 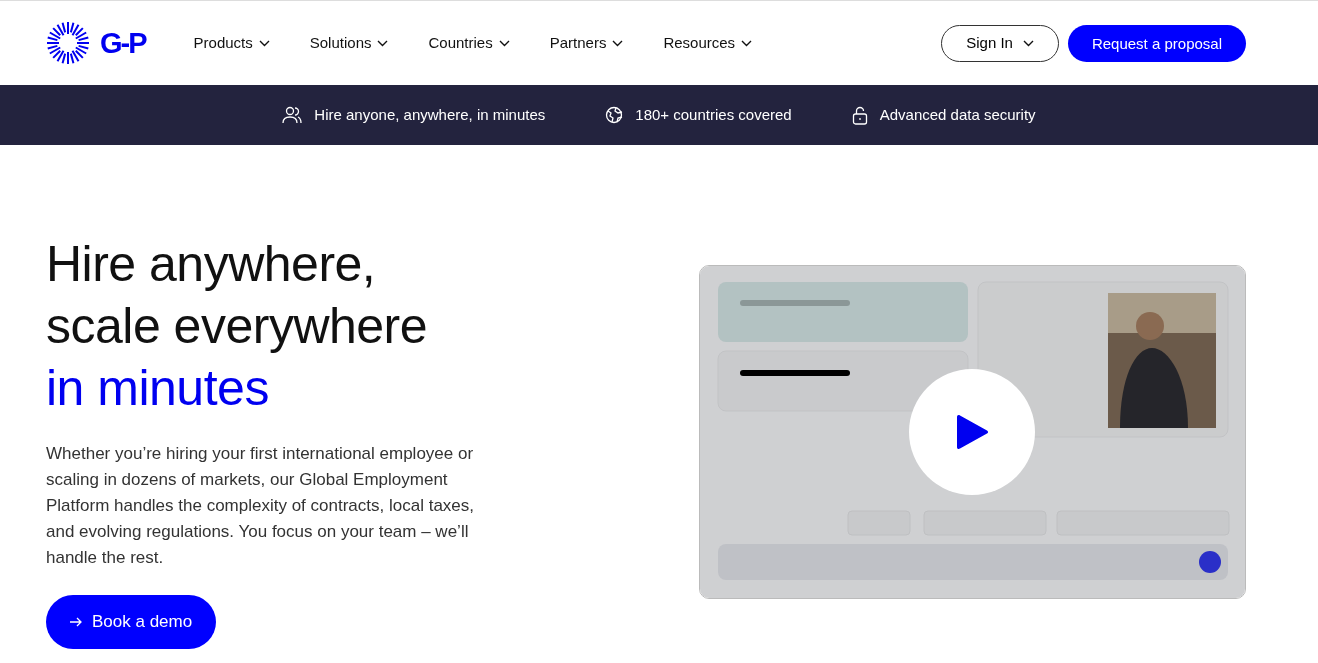 I want to click on hero-description: Whether you’re hiring your first international employee or scaling in dozens of markets, our Global Employment Platform handles the complexity of contracts, local taxes, and evolving regulations. You focus on your team – we’ll handle the rest., so click(x=261, y=506).